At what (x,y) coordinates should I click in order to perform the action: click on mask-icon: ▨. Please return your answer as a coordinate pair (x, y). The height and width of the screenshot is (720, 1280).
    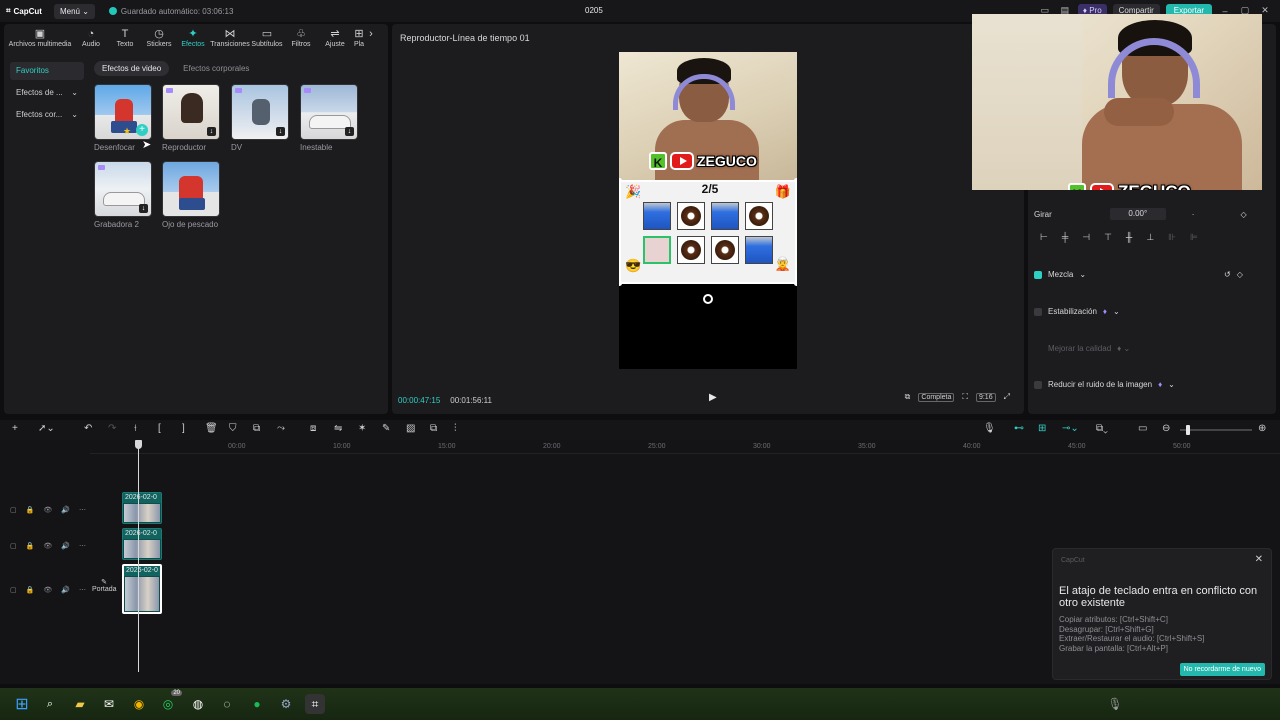
    Looking at the image, I should click on (410, 428).